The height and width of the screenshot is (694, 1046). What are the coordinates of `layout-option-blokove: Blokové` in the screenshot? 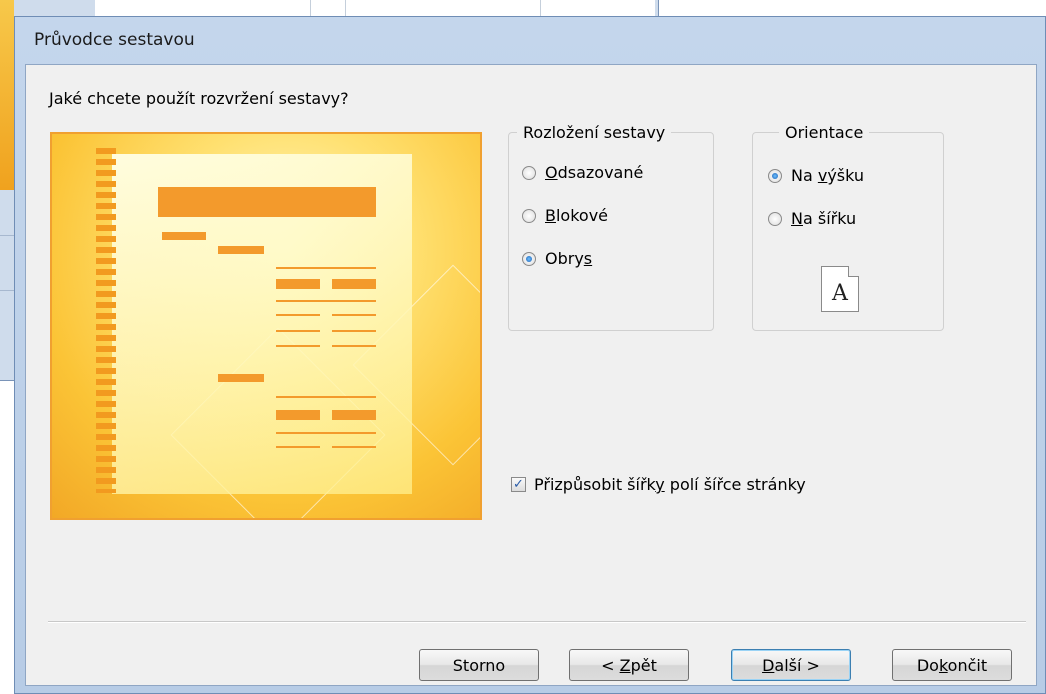 It's located at (565, 215).